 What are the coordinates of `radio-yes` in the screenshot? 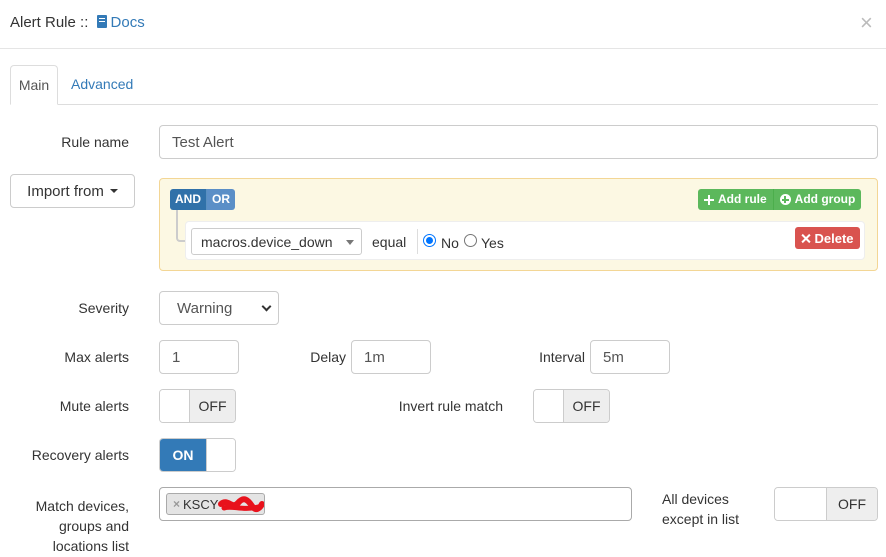 It's located at (470, 240).